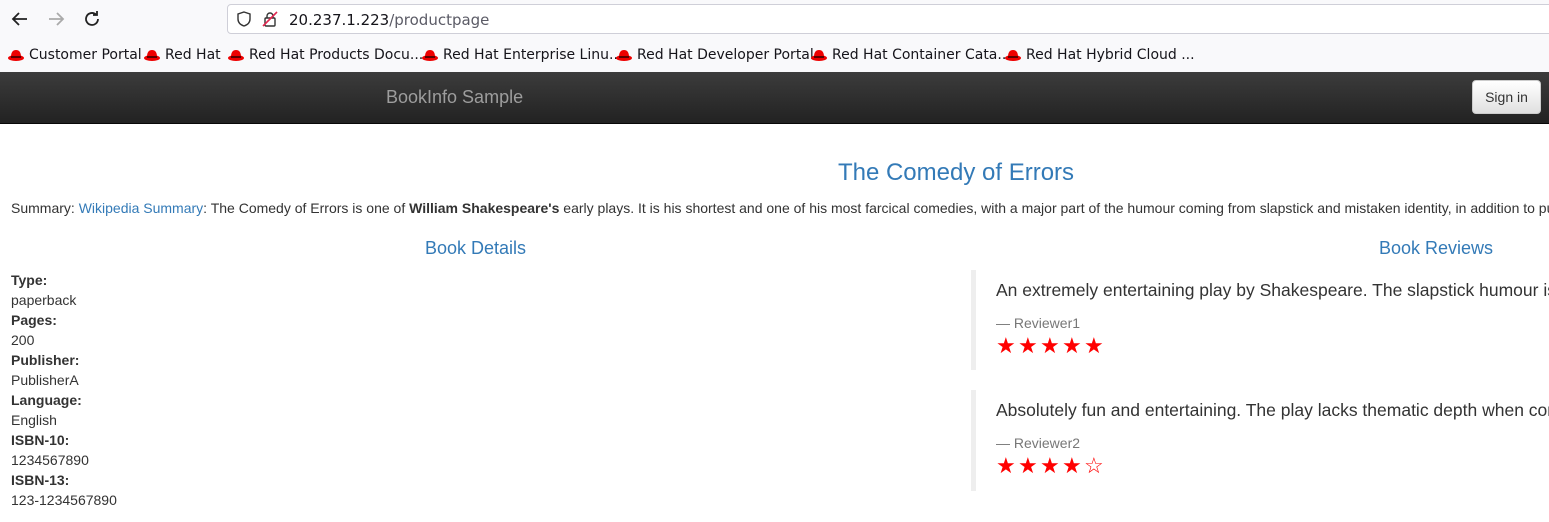 The width and height of the screenshot is (1549, 522). I want to click on detail-label-publisher: Publisher:, so click(45, 360).